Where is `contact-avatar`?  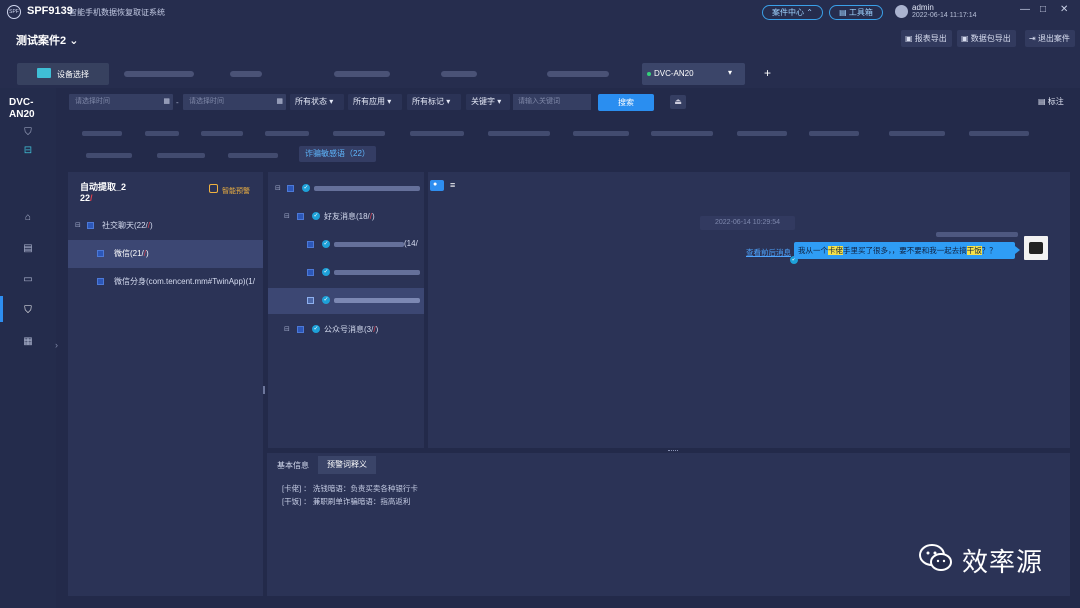
contact-avatar is located at coordinates (1036, 248).